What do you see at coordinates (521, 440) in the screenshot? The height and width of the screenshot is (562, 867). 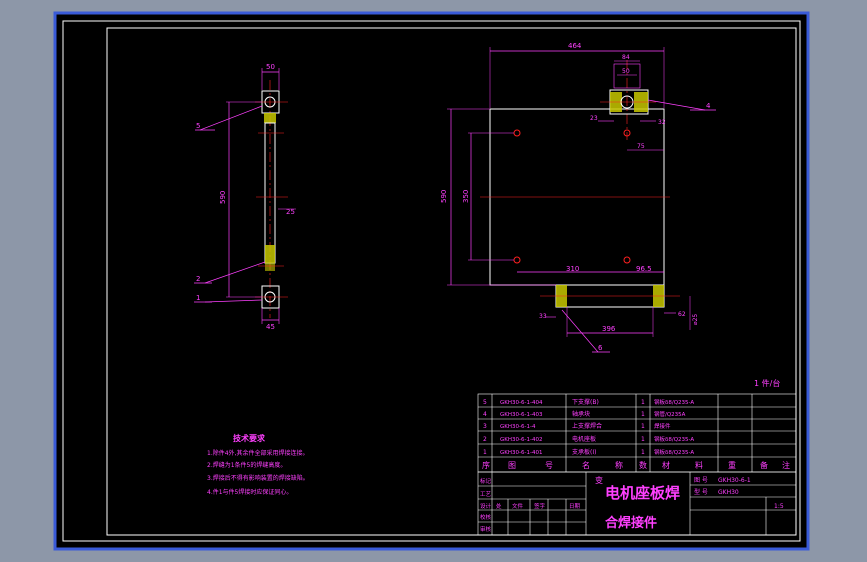 I see `bom-code: GKH30-6-1-402` at bounding box center [521, 440].